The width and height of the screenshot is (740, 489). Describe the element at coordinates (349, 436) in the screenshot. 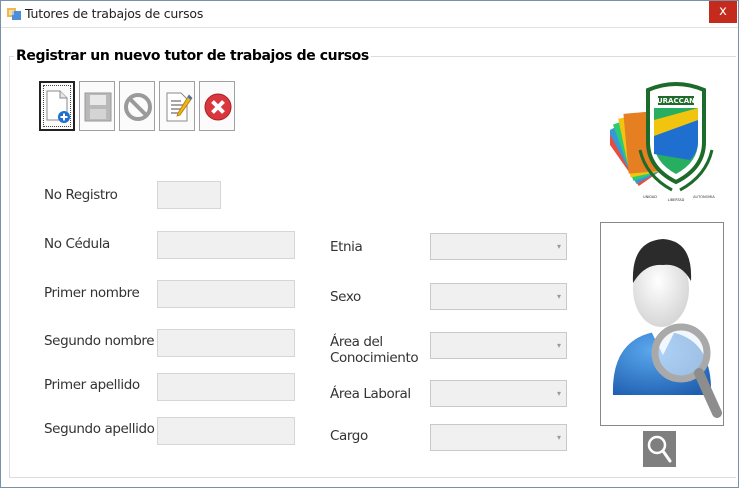

I see `label-cargo: Cargo` at that location.